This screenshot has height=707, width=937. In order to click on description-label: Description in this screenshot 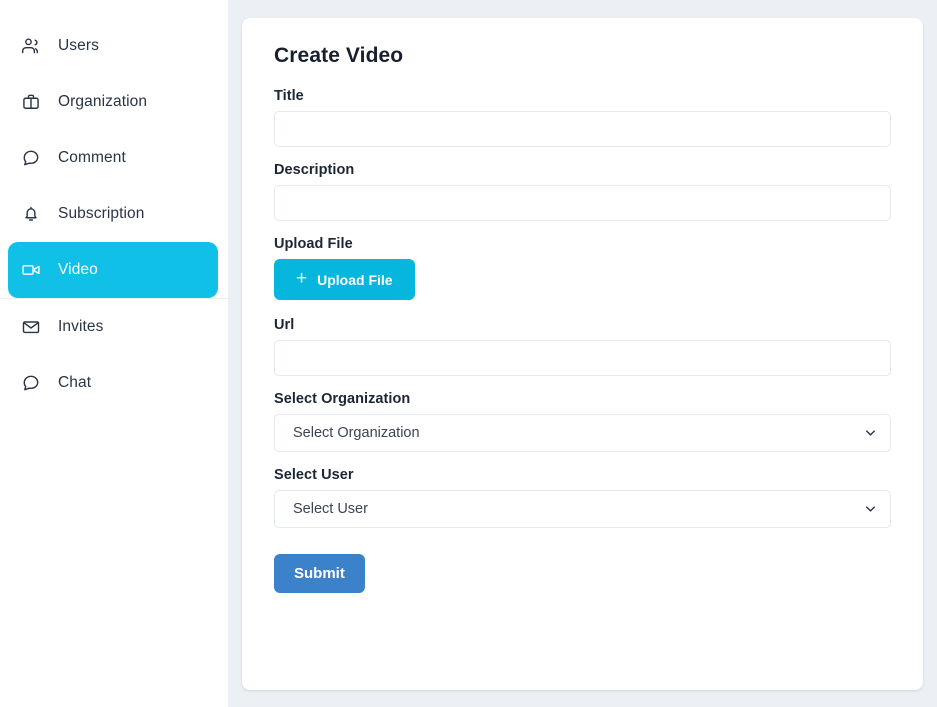, I will do `click(314, 170)`.